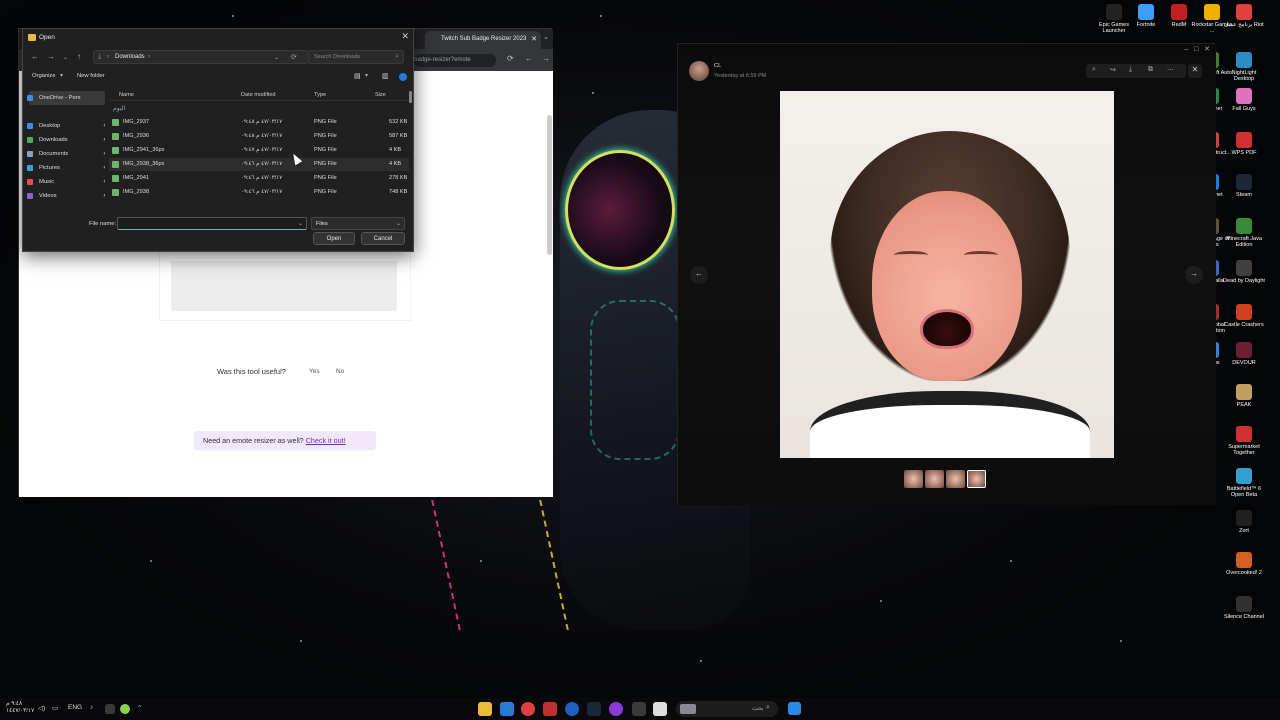 This screenshot has height=720, width=1280. I want to click on breadcrumb-folder: Downloads, so click(130, 57).